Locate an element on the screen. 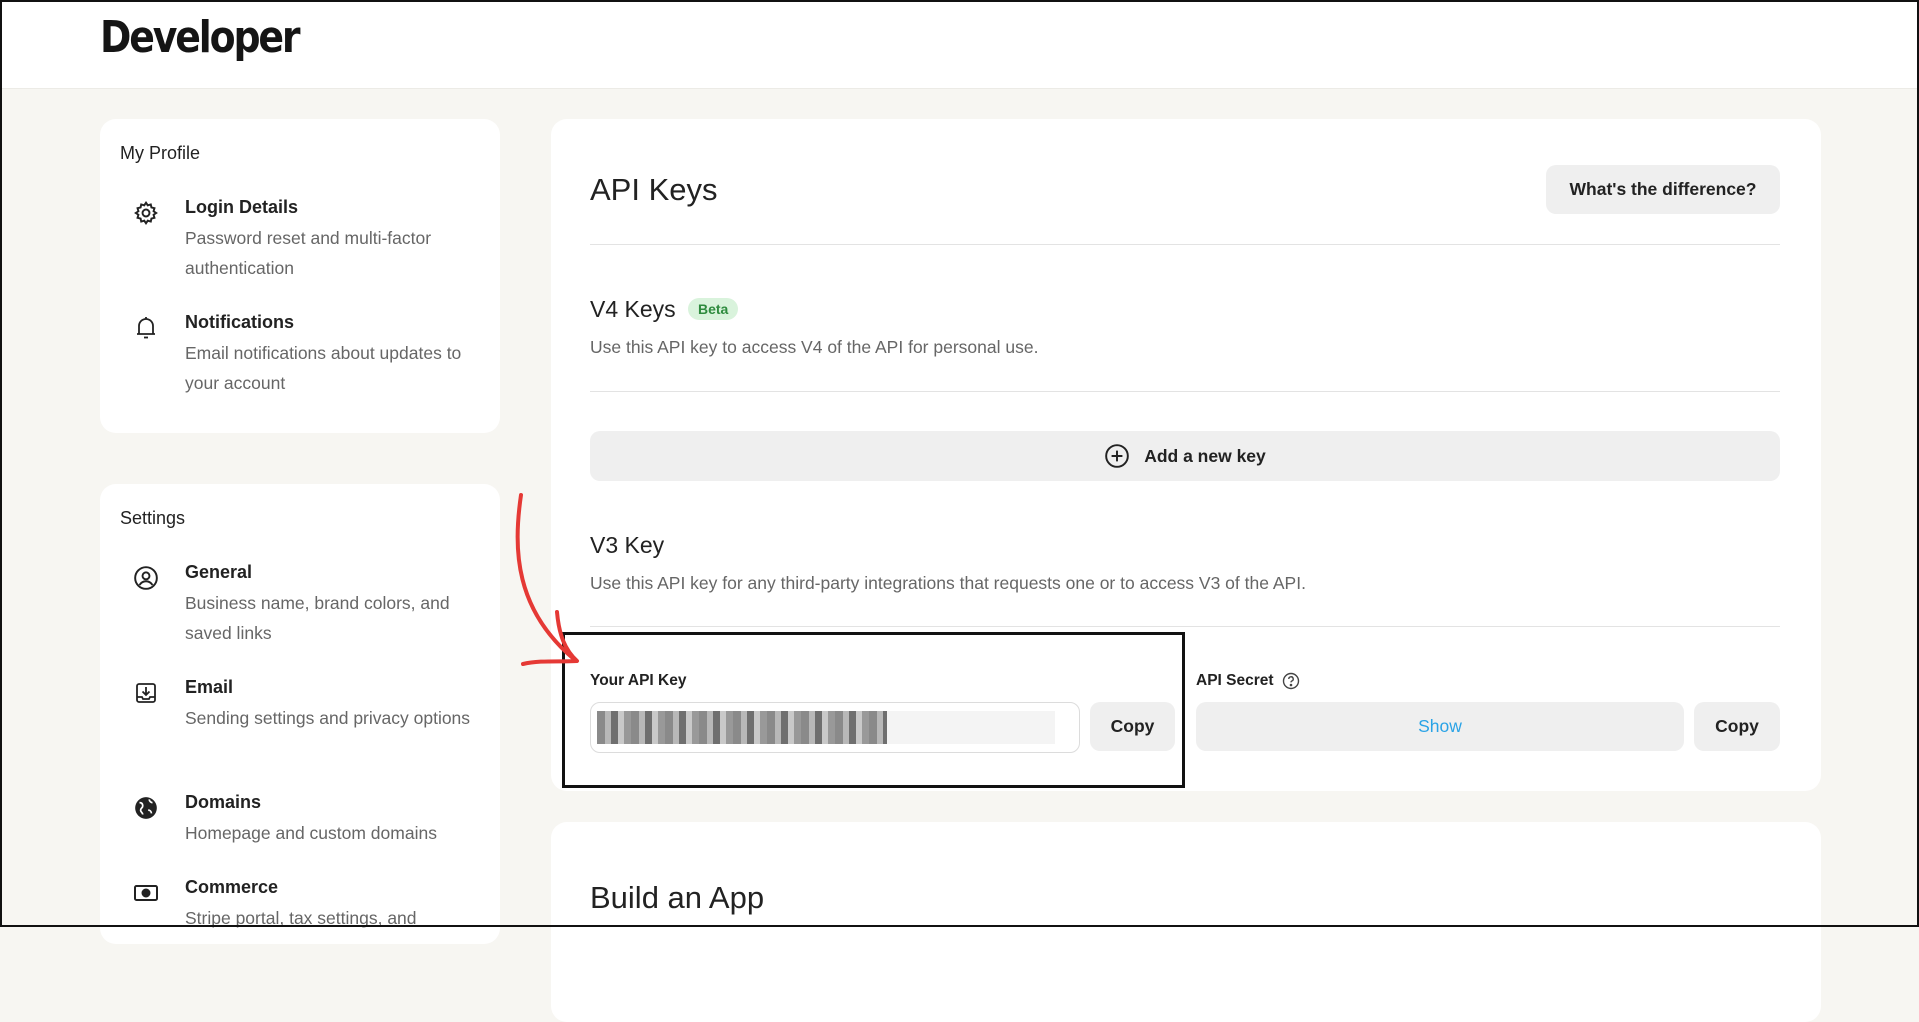 Image resolution: width=1919 pixels, height=1022 pixels. add-new-key-label: Add a new key is located at coordinates (1205, 455).